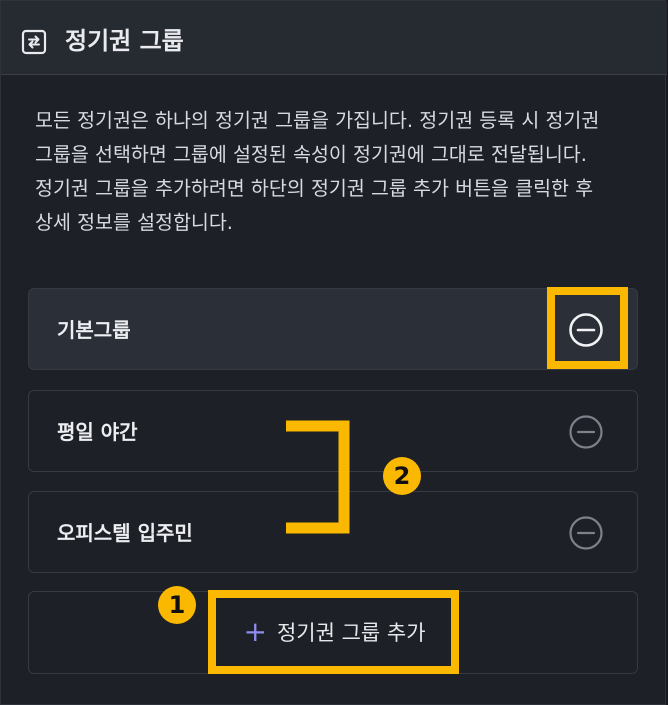 This screenshot has height=705, width=668. Describe the element at coordinates (34, 42) in the screenshot. I see `exchange-icon` at that location.